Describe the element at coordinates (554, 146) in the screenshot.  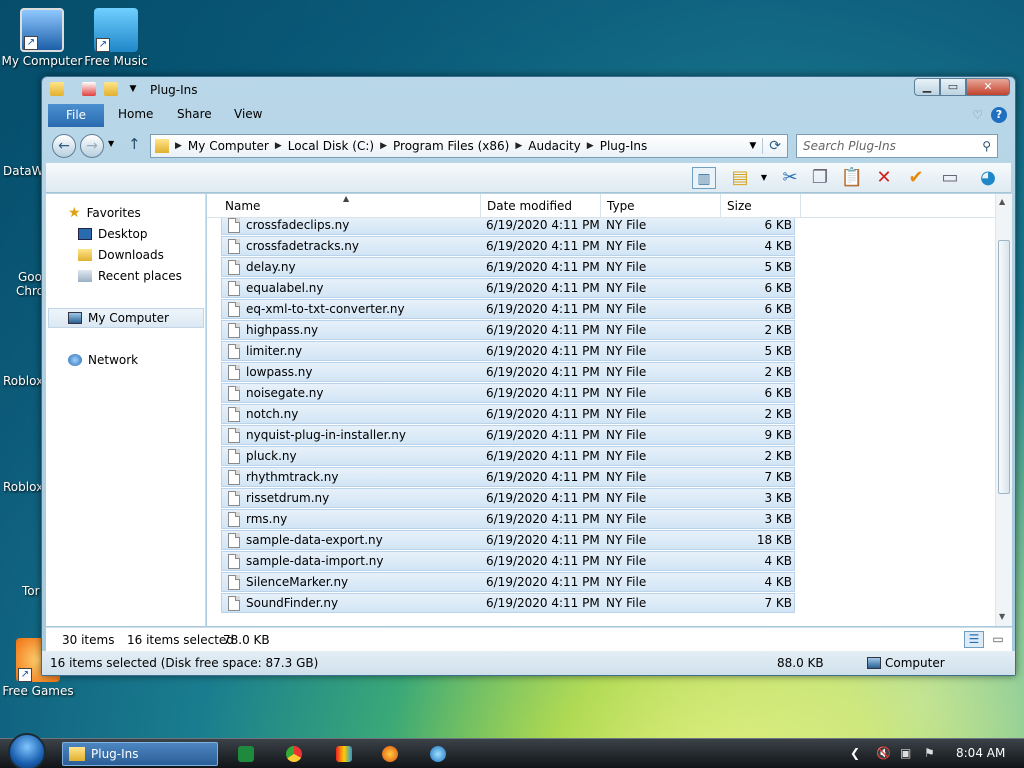
I see `breadcrumb-audacity: Audacity` at that location.